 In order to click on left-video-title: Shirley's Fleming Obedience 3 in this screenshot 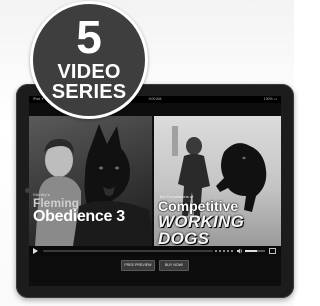, I will do `click(90, 208)`.